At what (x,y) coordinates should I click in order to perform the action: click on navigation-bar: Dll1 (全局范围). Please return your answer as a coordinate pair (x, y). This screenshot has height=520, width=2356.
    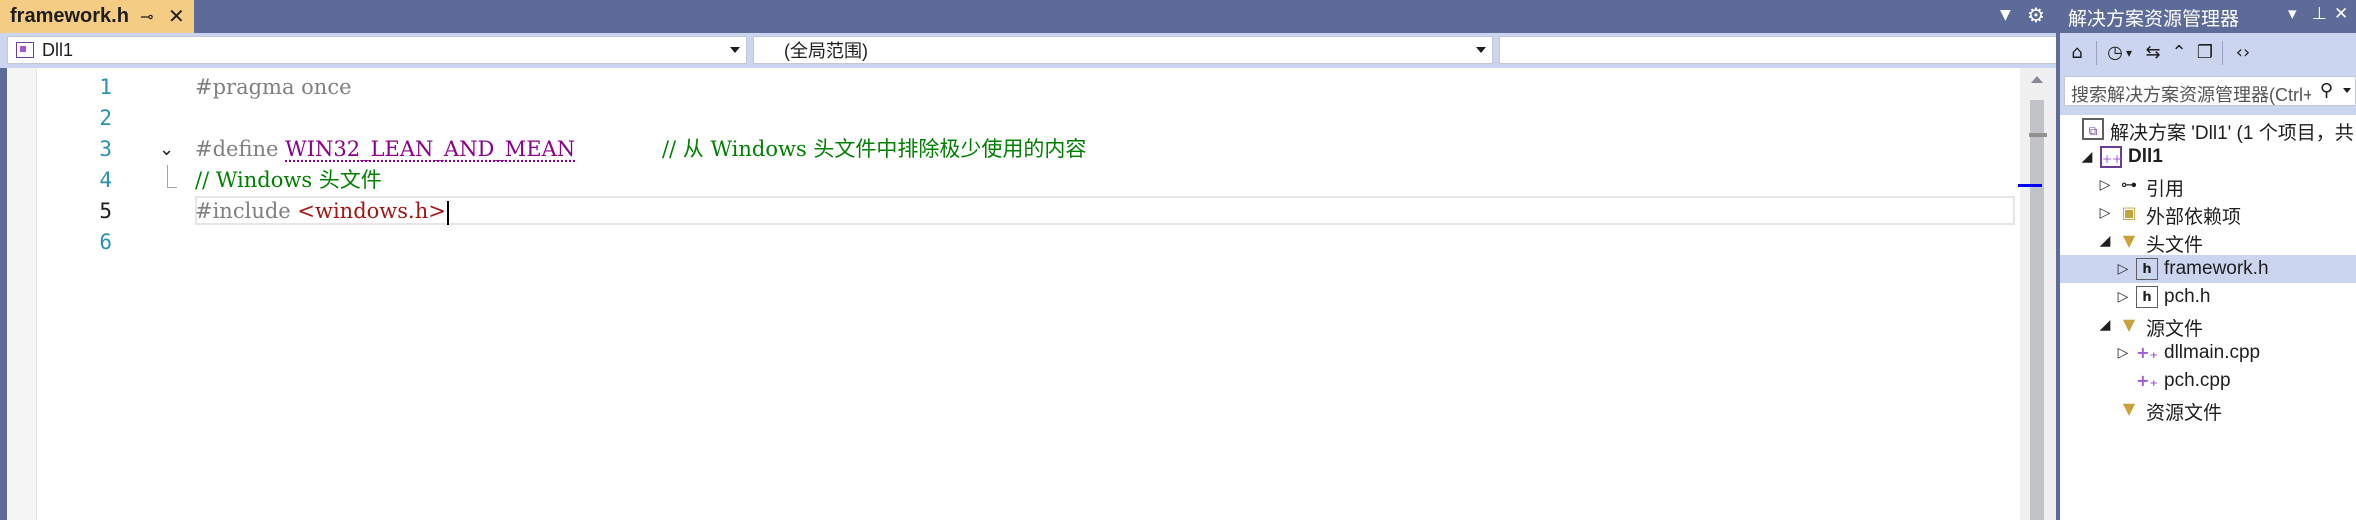
    Looking at the image, I should click on (1119, 50).